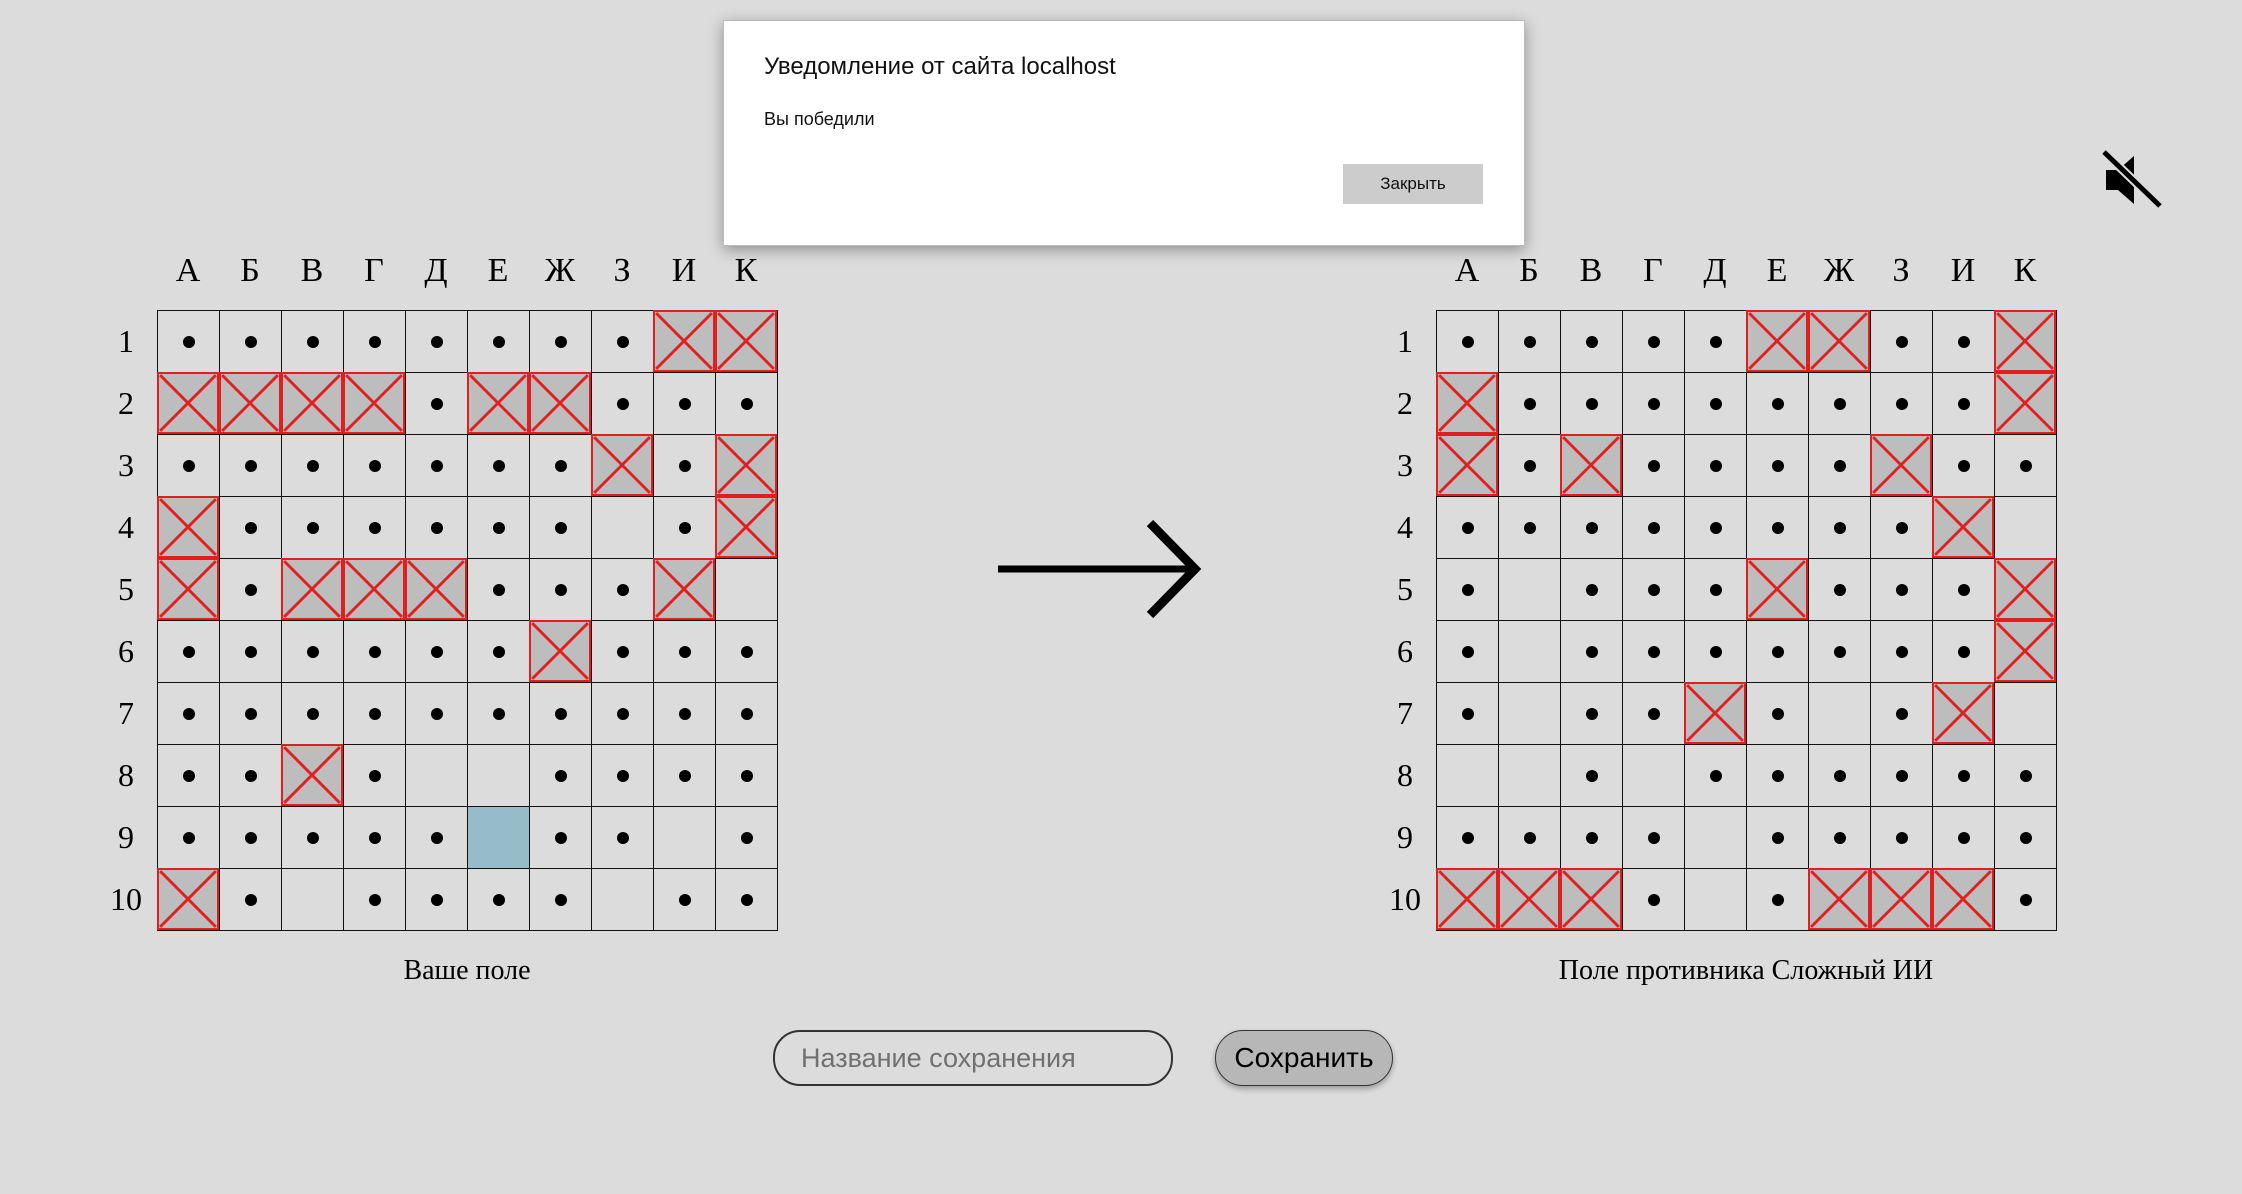  What do you see at coordinates (498, 837) in the screenshot?
I see `grid-cell-ship` at bounding box center [498, 837].